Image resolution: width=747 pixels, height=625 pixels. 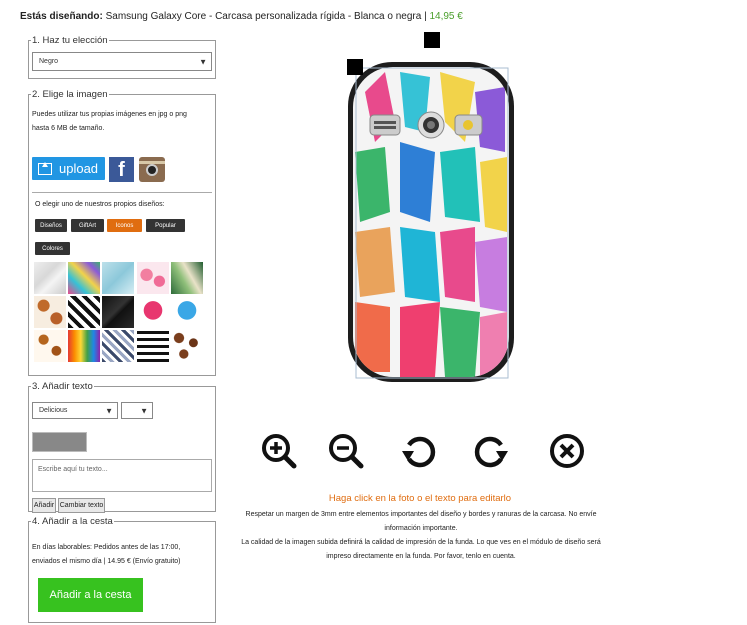 What do you see at coordinates (51, 225) in the screenshot?
I see `category-disenos: Diseños` at bounding box center [51, 225].